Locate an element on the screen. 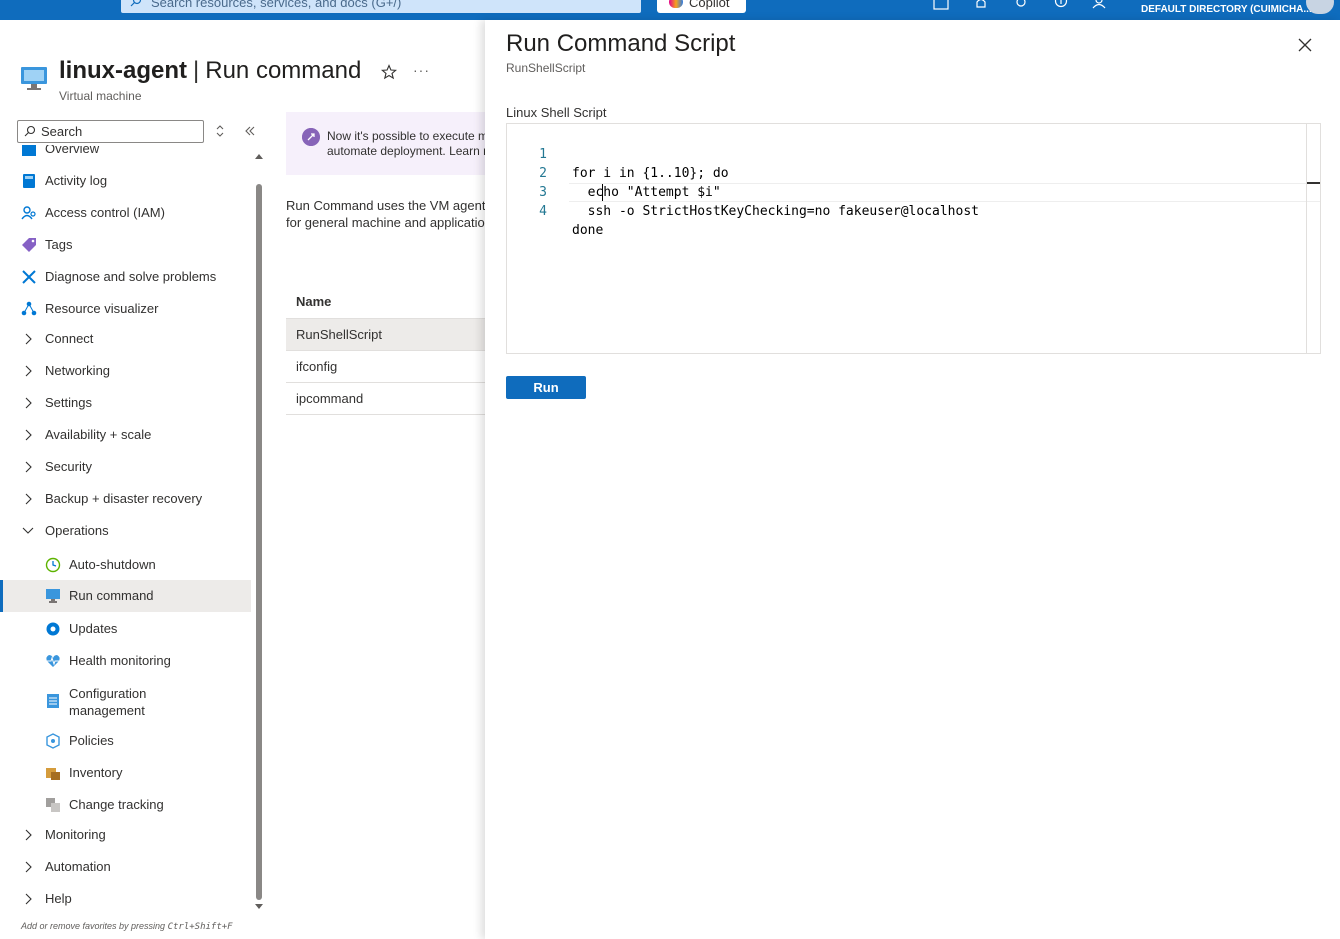 This screenshot has width=1340, height=939. sidebar-item-label: Backup + disaster recovery is located at coordinates (124, 498).